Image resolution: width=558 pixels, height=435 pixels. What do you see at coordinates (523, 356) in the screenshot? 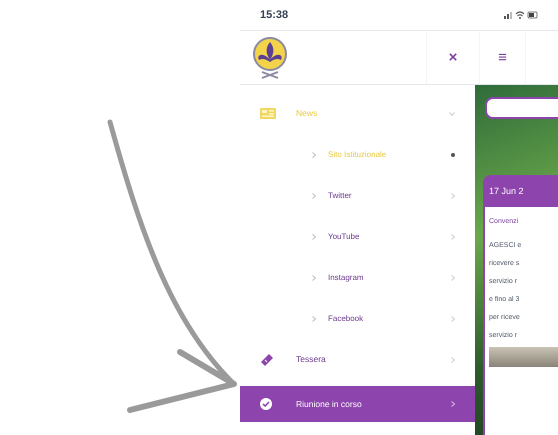
I see `photo-placeholder` at bounding box center [523, 356].